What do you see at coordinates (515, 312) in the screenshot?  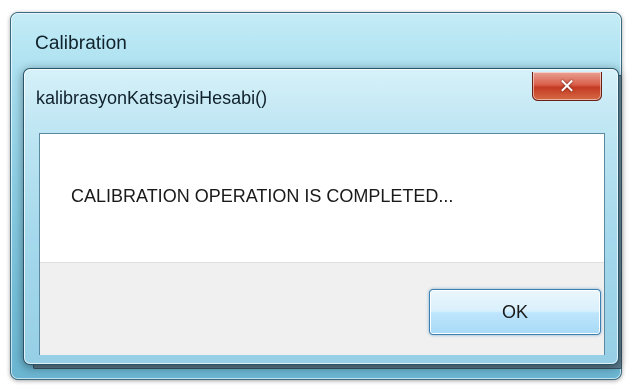 I see `ok-button: OK` at bounding box center [515, 312].